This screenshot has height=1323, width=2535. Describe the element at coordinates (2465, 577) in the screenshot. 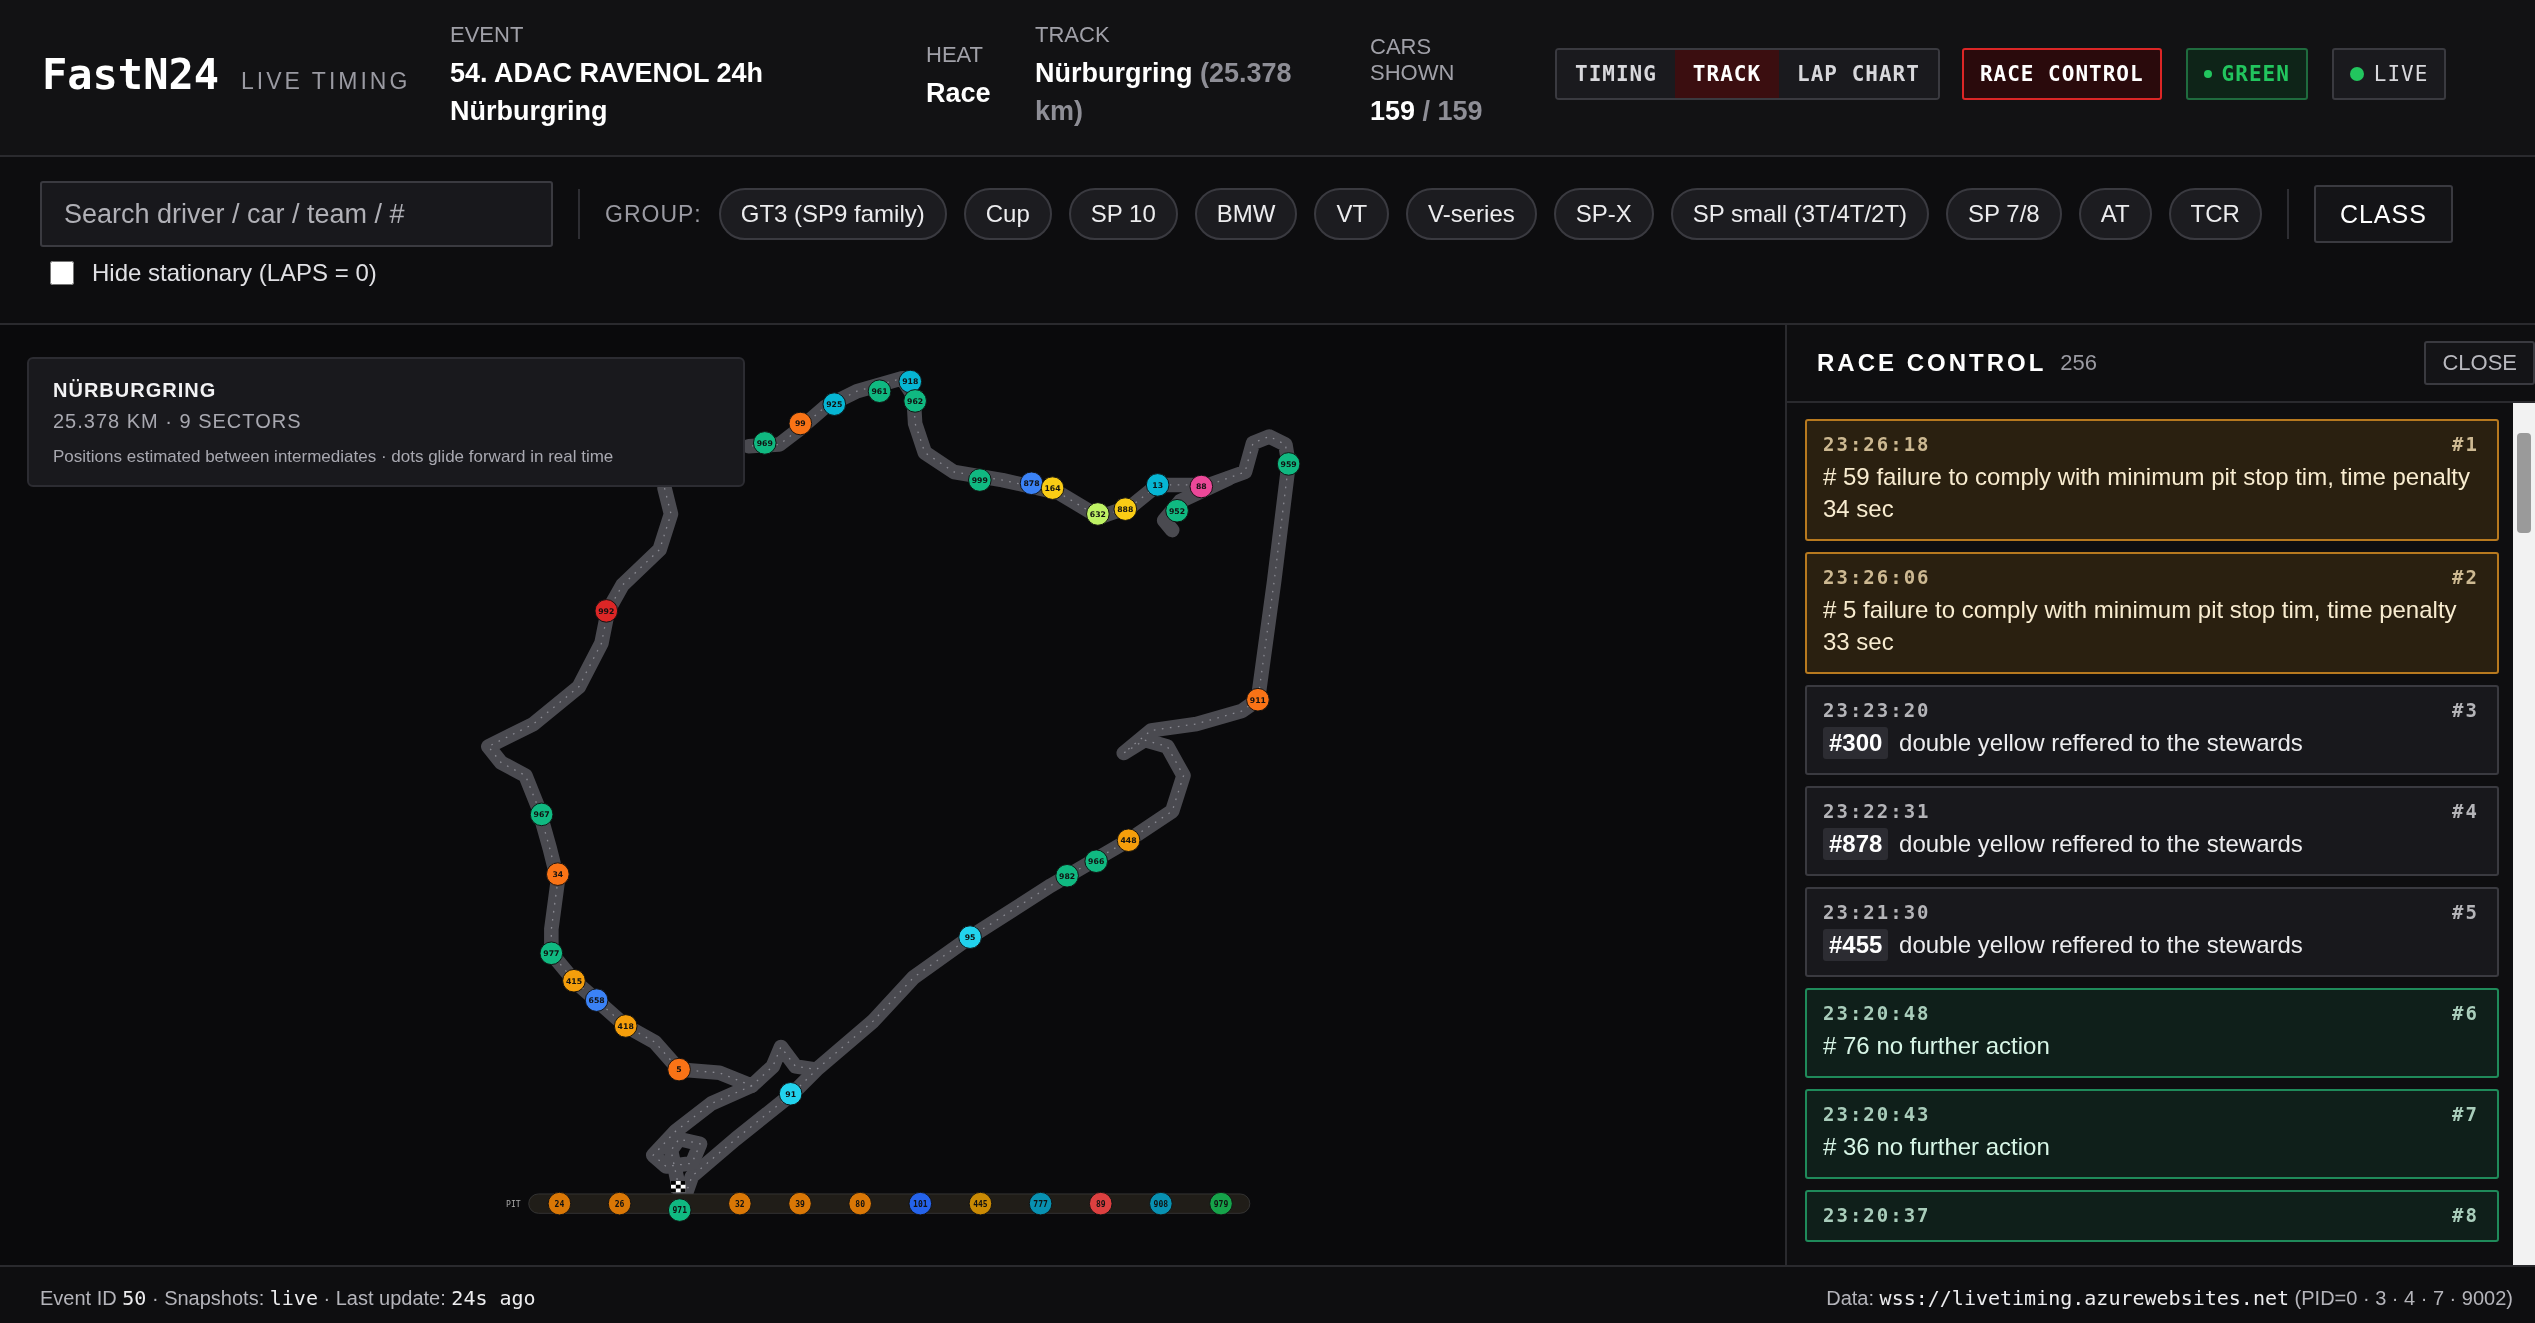

I see `message-number: #2` at that location.